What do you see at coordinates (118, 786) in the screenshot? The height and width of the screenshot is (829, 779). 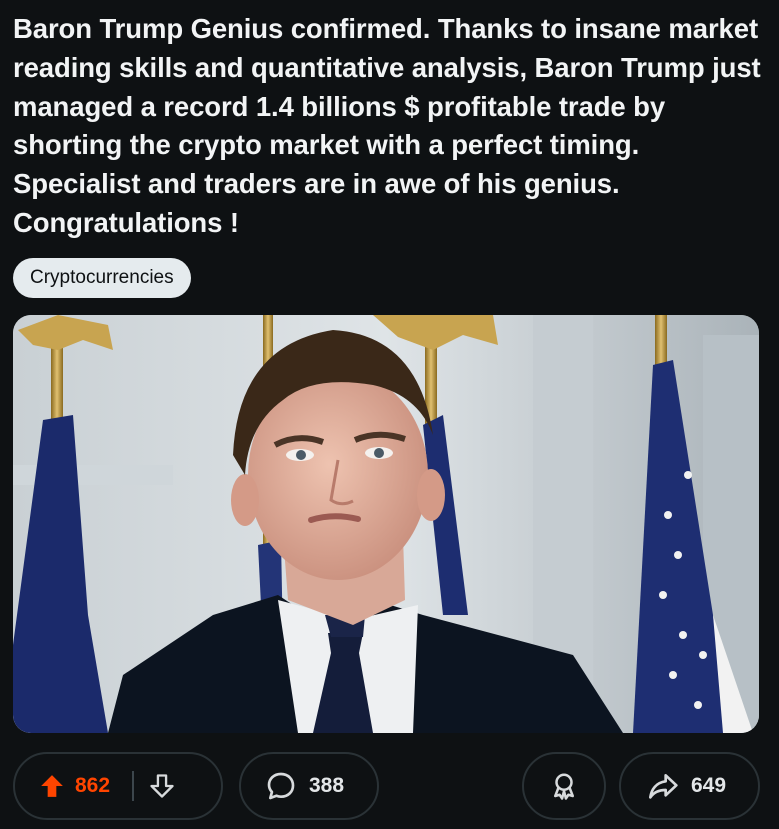 I see `vote-bar: 862` at bounding box center [118, 786].